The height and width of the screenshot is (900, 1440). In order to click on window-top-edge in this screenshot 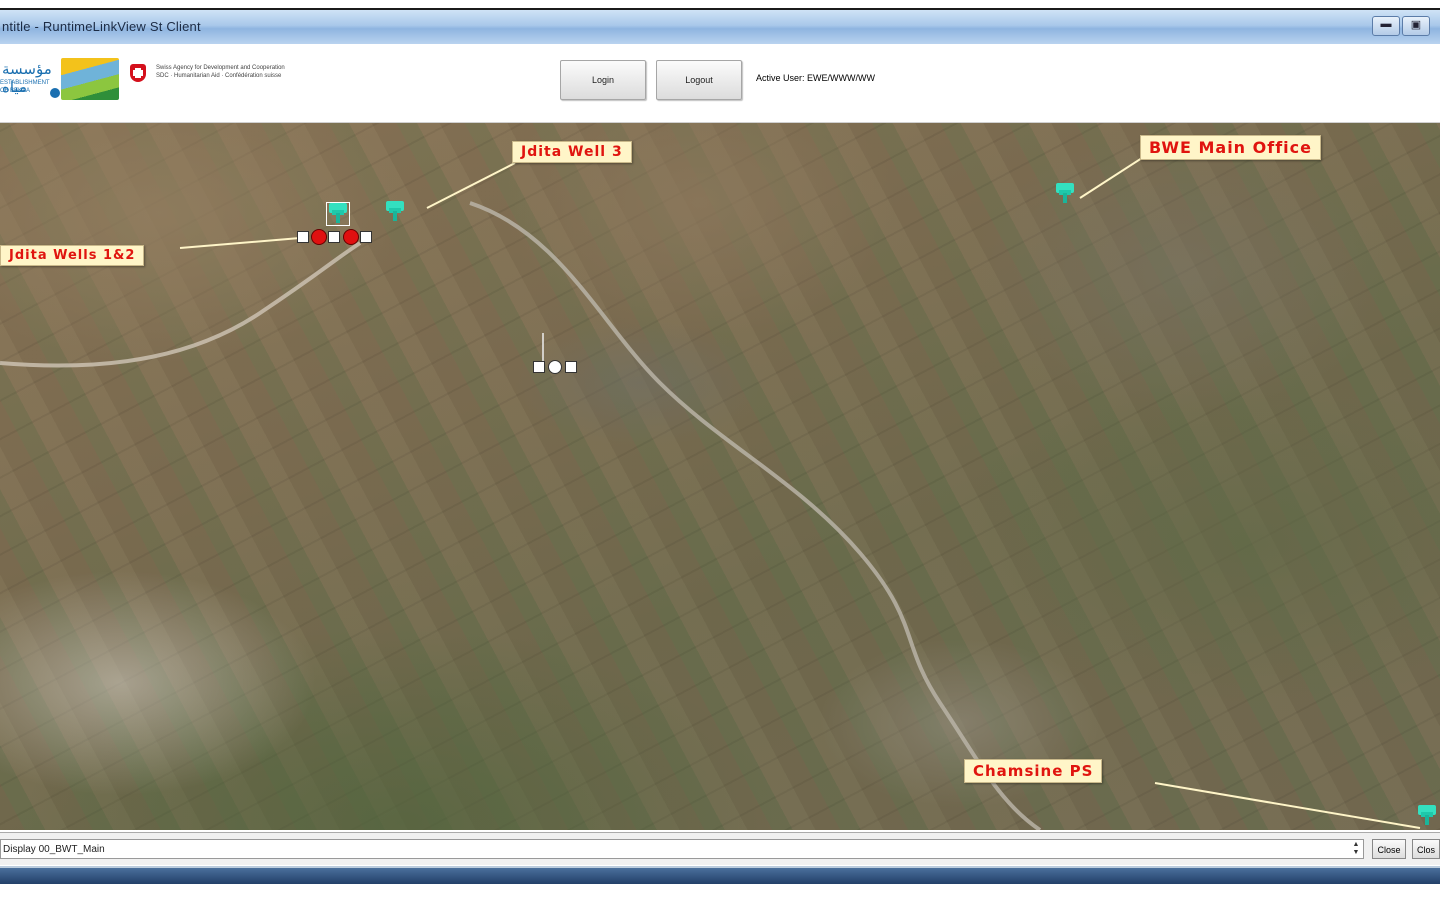, I will do `click(720, 4)`.